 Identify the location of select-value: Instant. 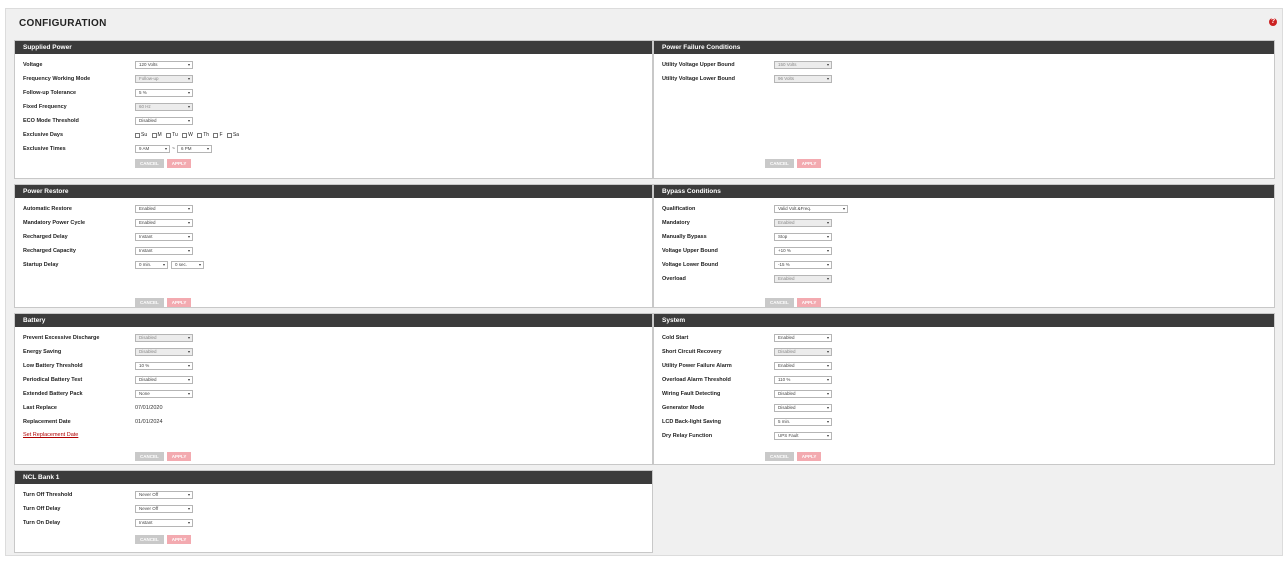
(146, 236).